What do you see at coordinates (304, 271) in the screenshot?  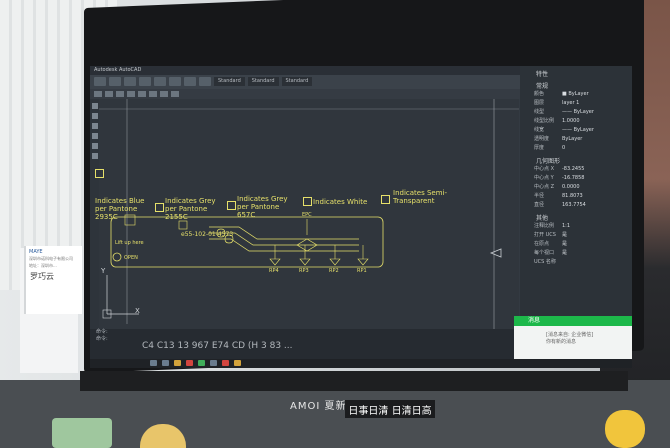 I see `pad-label: RP3` at bounding box center [304, 271].